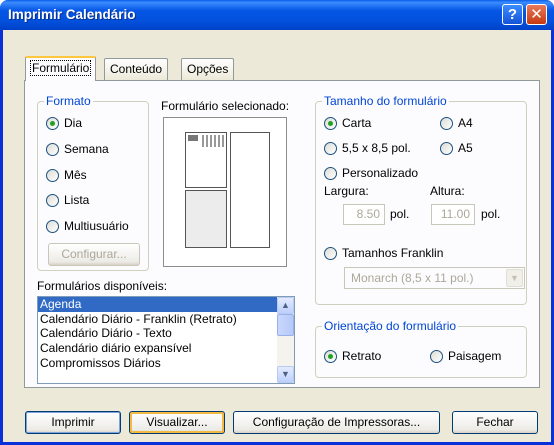  I want to click on help-icon: ?, so click(512, 14).